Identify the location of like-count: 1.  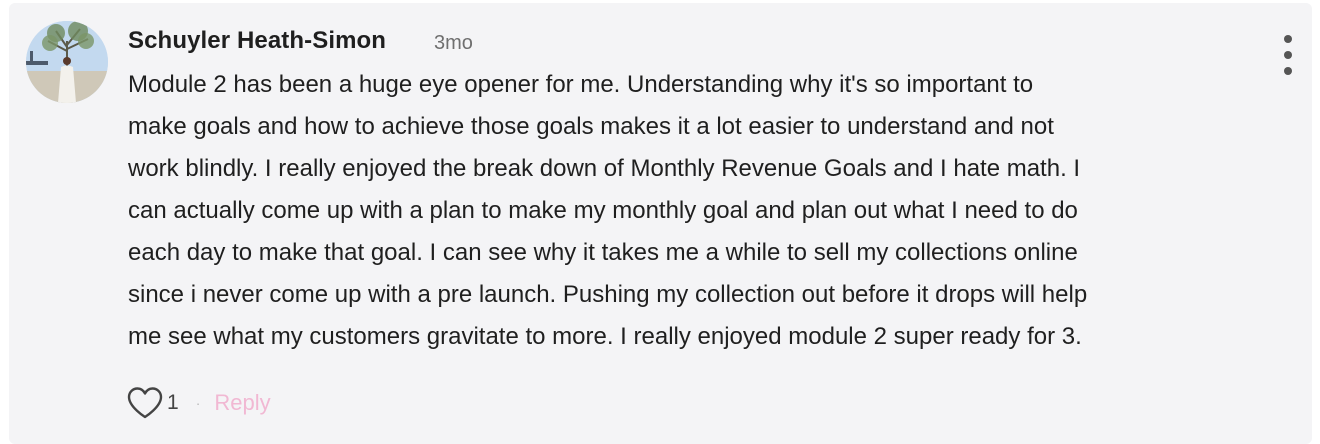
(173, 402).